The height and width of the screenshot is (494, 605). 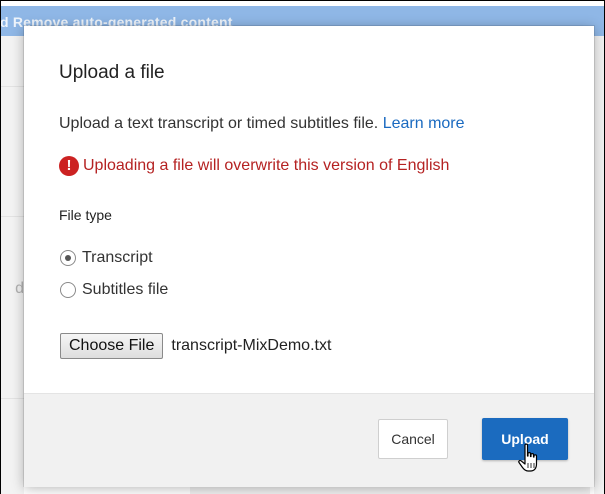 I want to click on transcript-radio, so click(x=68, y=258).